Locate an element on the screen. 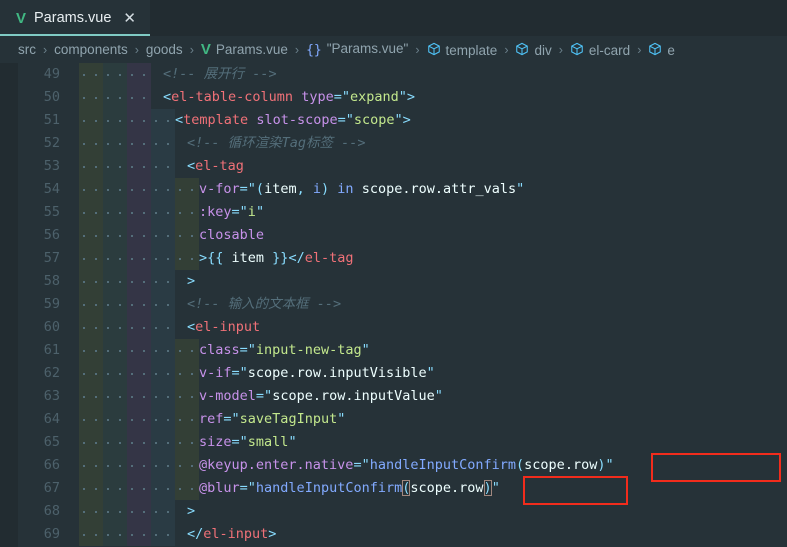 The height and width of the screenshot is (547, 787). code-line: 63 v-model="scope.row.inputValue" is located at coordinates (393, 396).